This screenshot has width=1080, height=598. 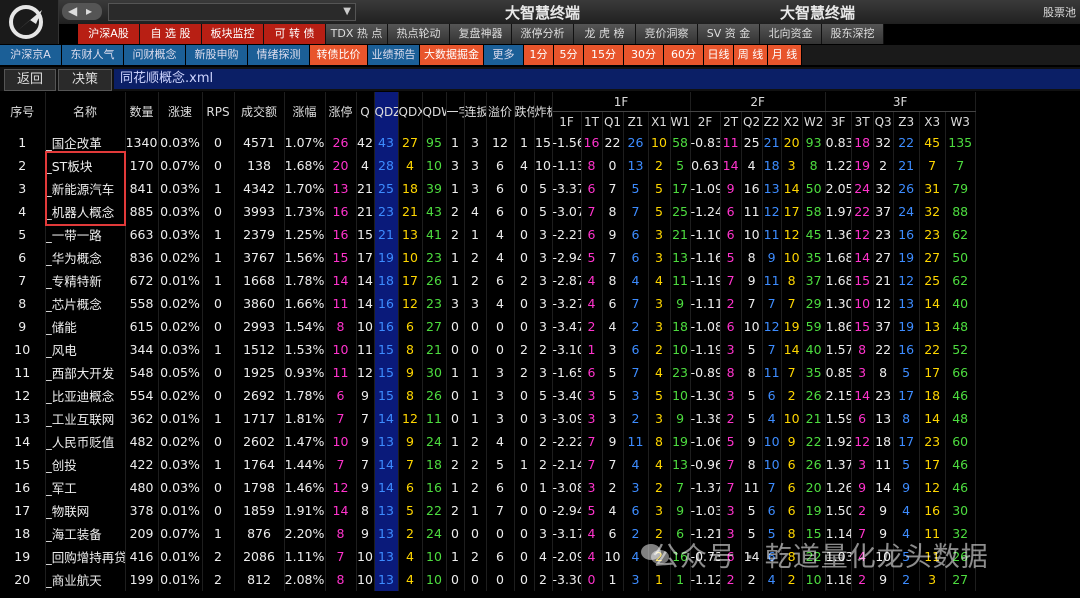 What do you see at coordinates (475, 111) in the screenshot?
I see `column-header: 连扳` at bounding box center [475, 111].